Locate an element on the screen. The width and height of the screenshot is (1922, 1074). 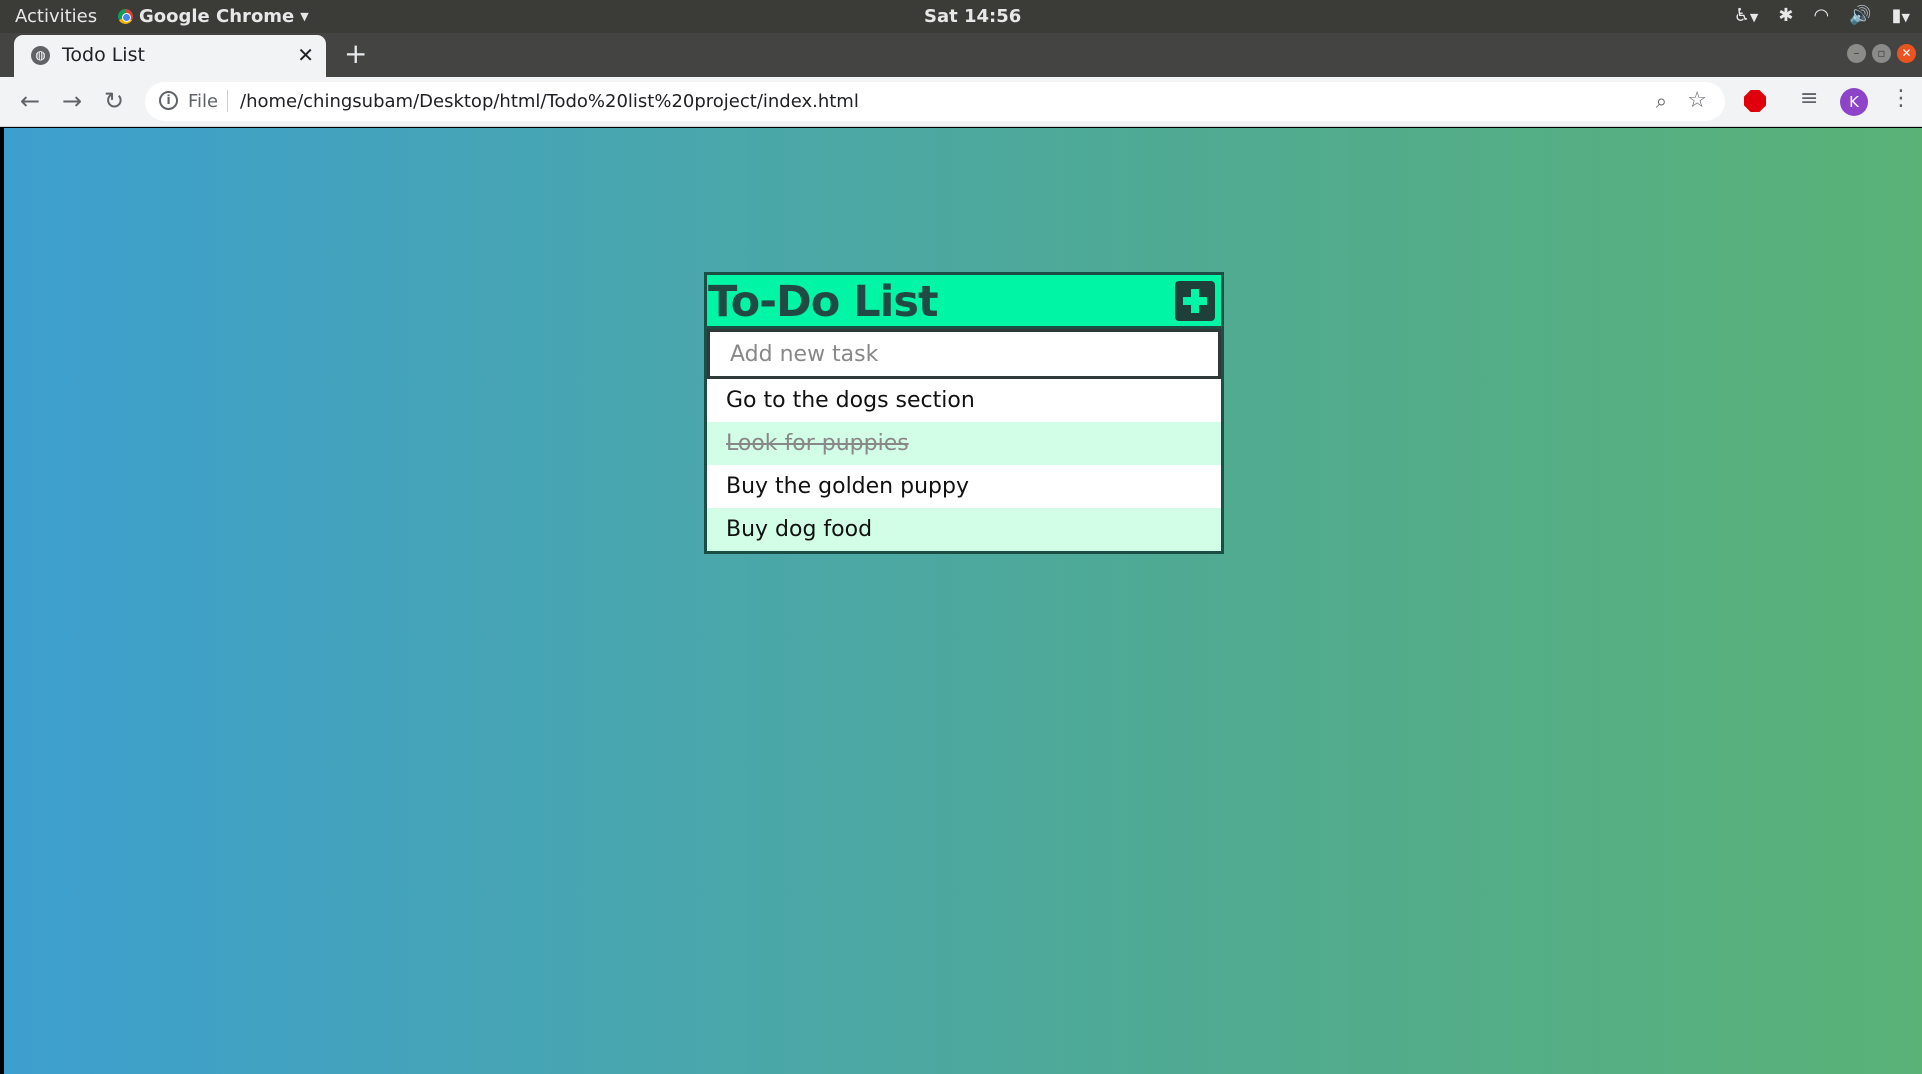
tab-strip: ◍ Todo List ✕ + – ▫ ✕ is located at coordinates (961, 55).